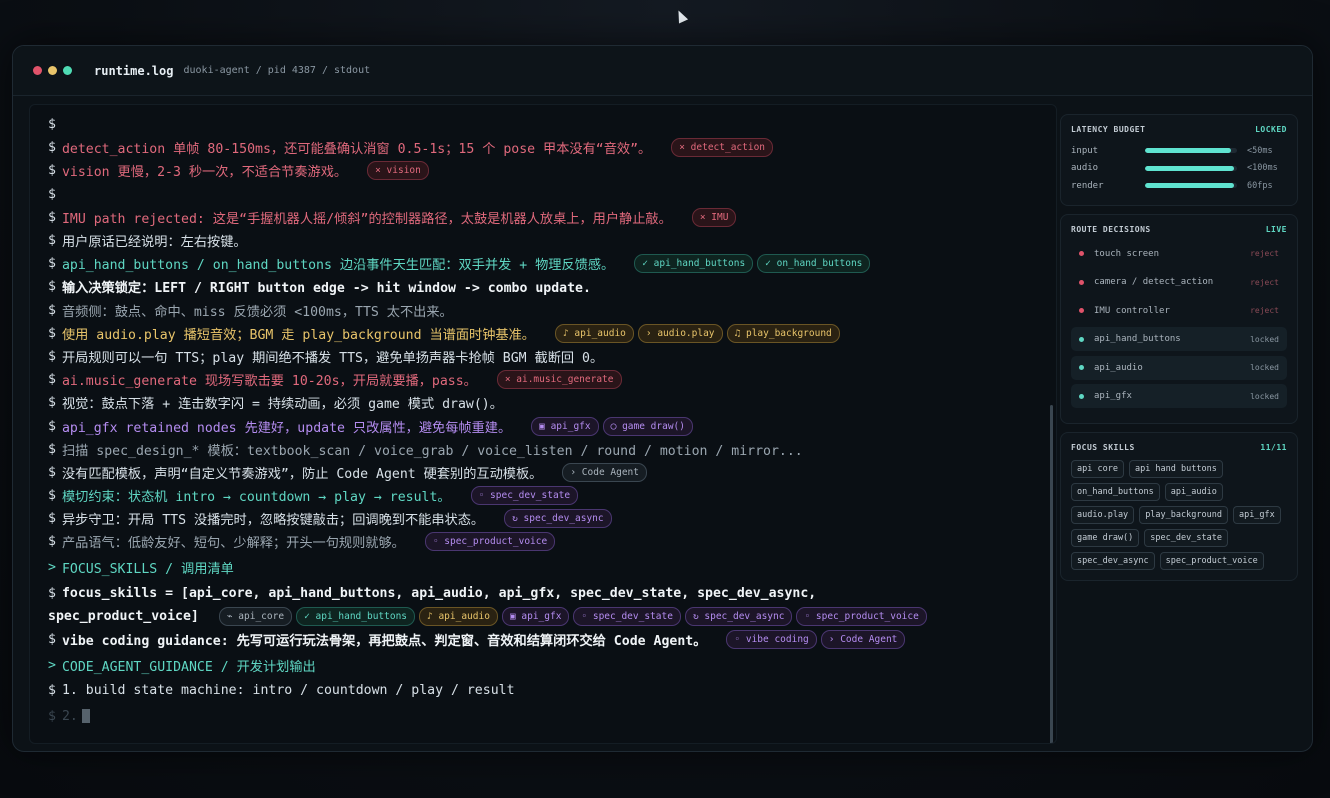 This screenshot has height=798, width=1330. What do you see at coordinates (1179, 311) in the screenshot?
I see `route-item: IMU controller reject` at bounding box center [1179, 311].